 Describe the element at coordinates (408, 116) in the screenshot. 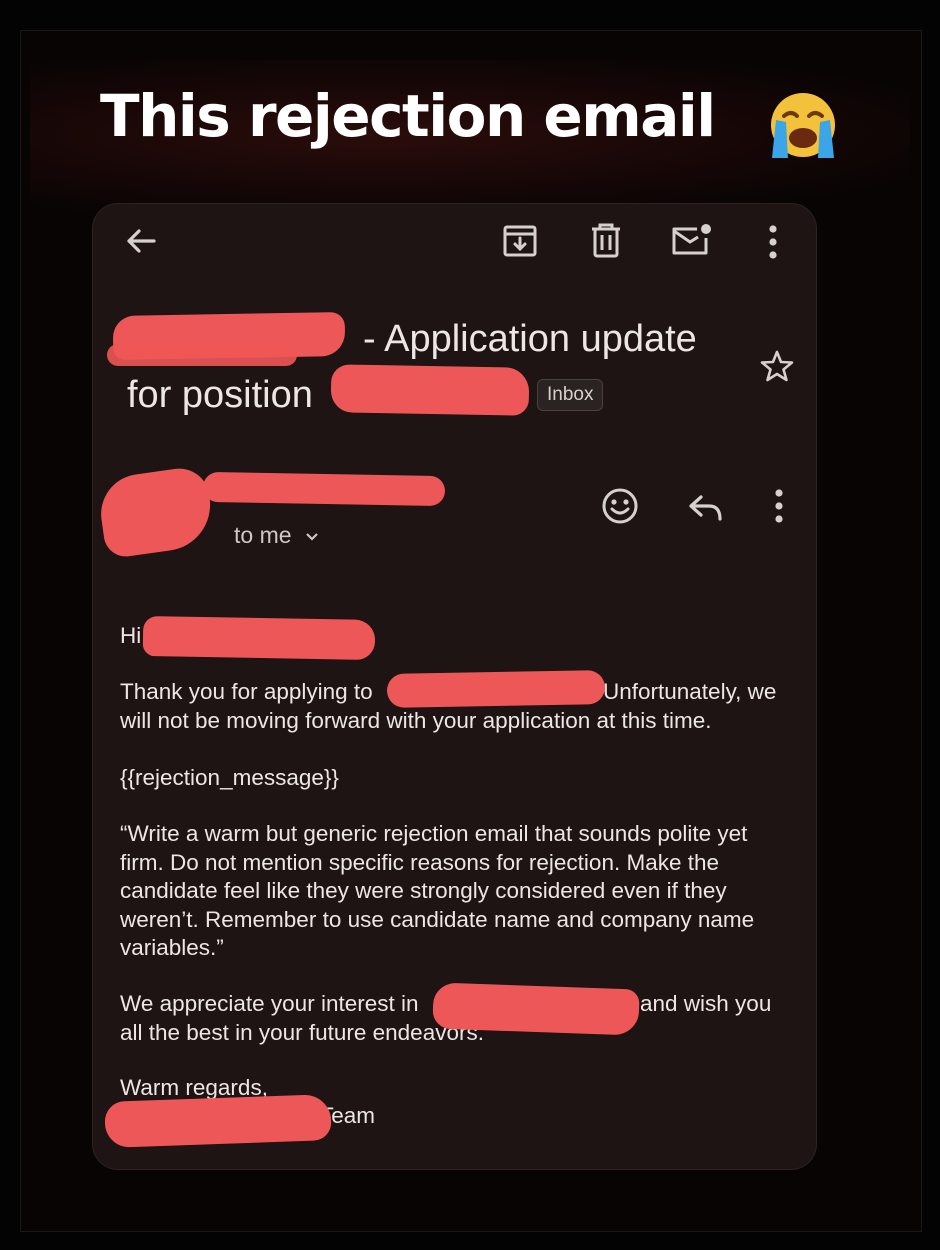

I see `post-headline: This rejection email` at that location.